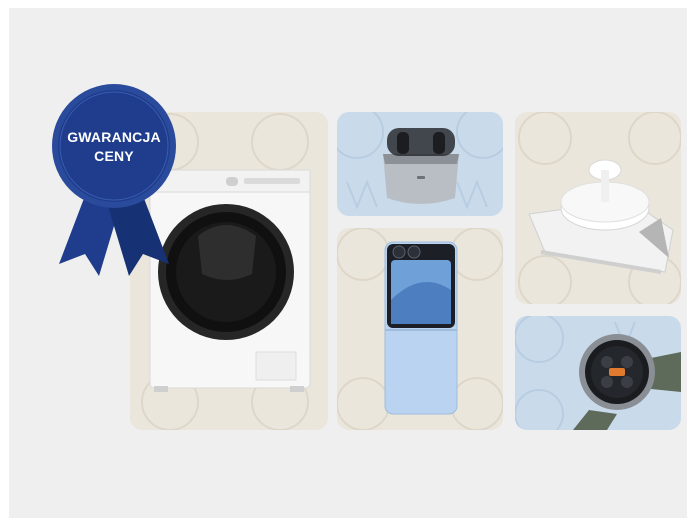 This screenshot has height=525, width=694. I want to click on flip-phone-card, so click(420, 329).